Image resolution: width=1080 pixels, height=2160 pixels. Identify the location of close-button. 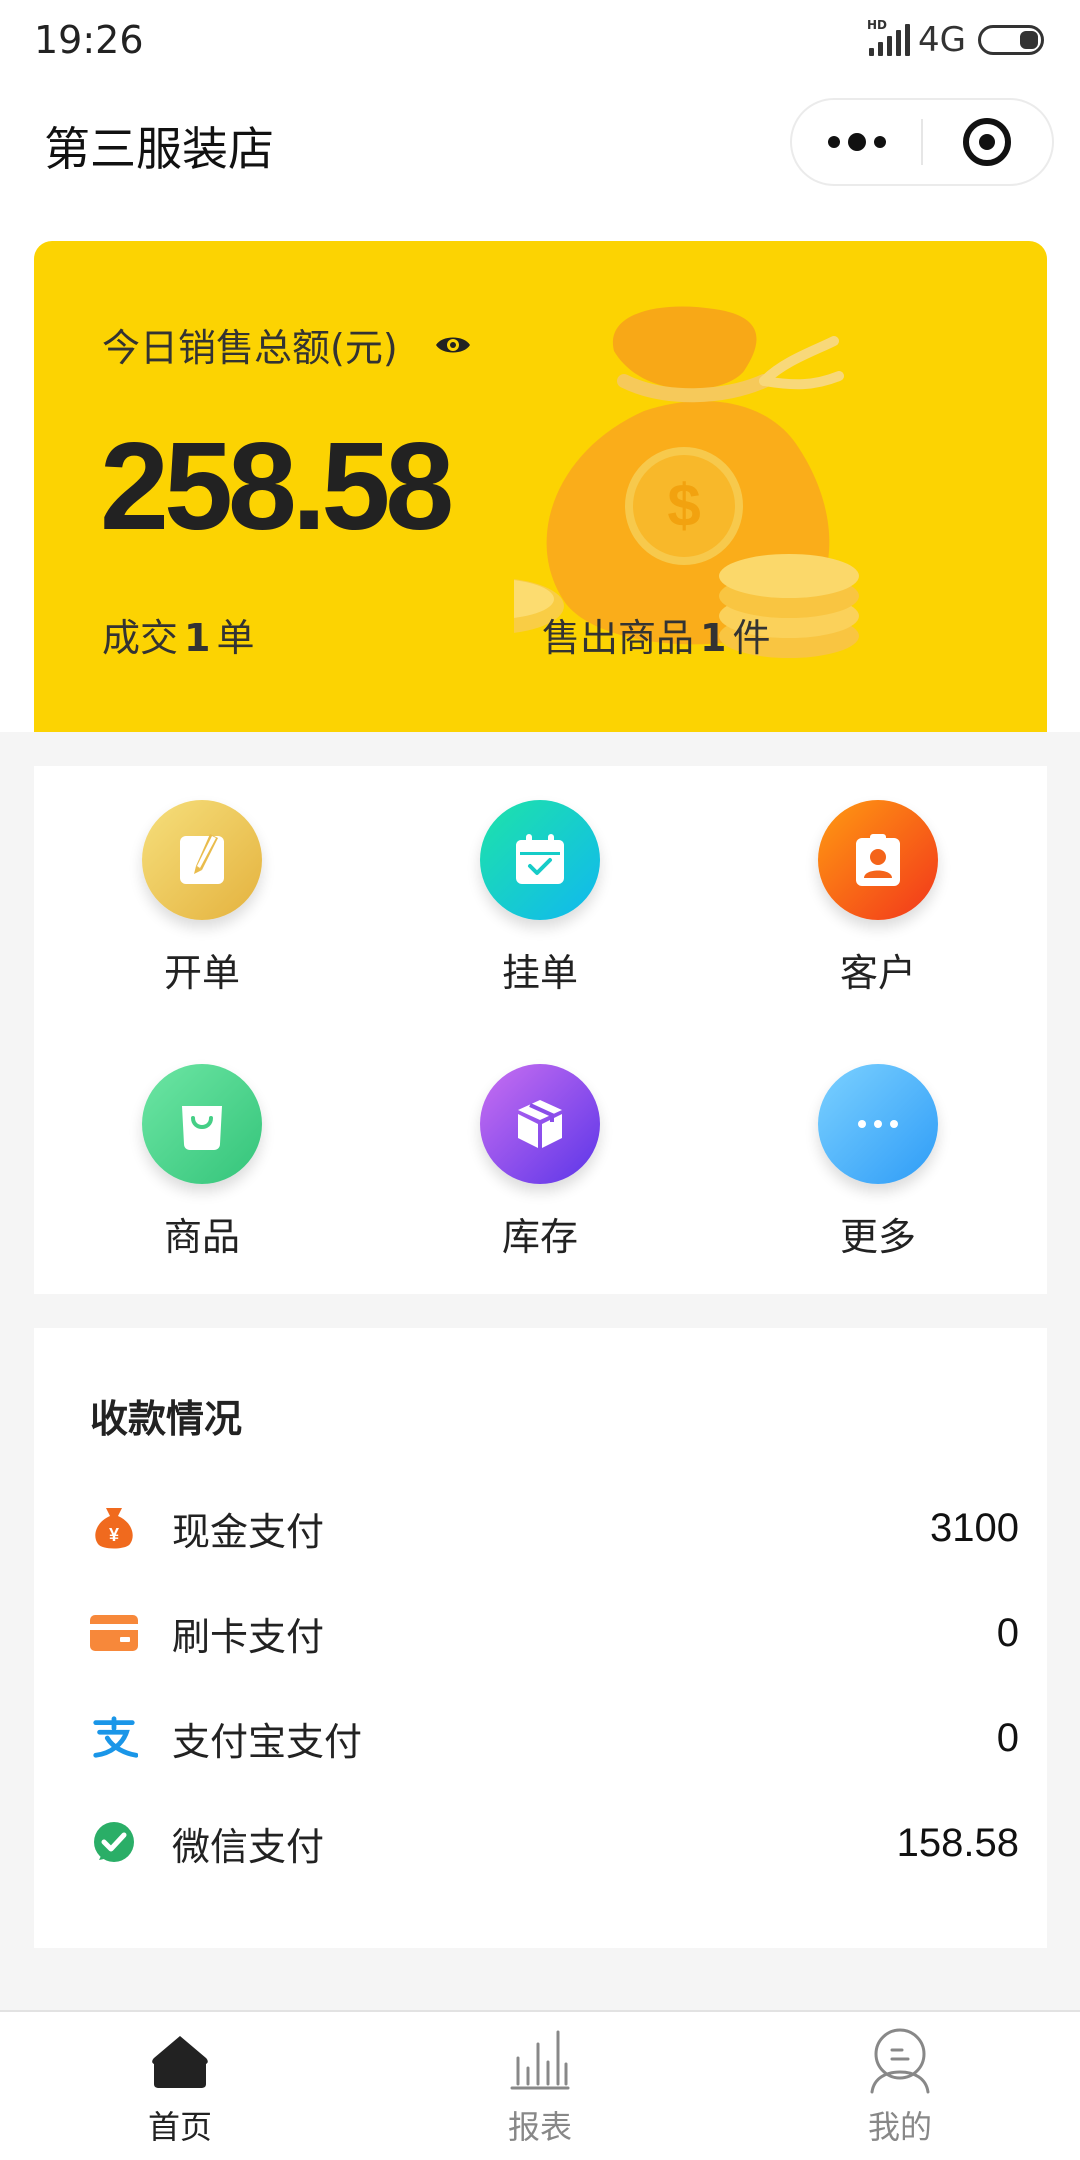
(987, 142).